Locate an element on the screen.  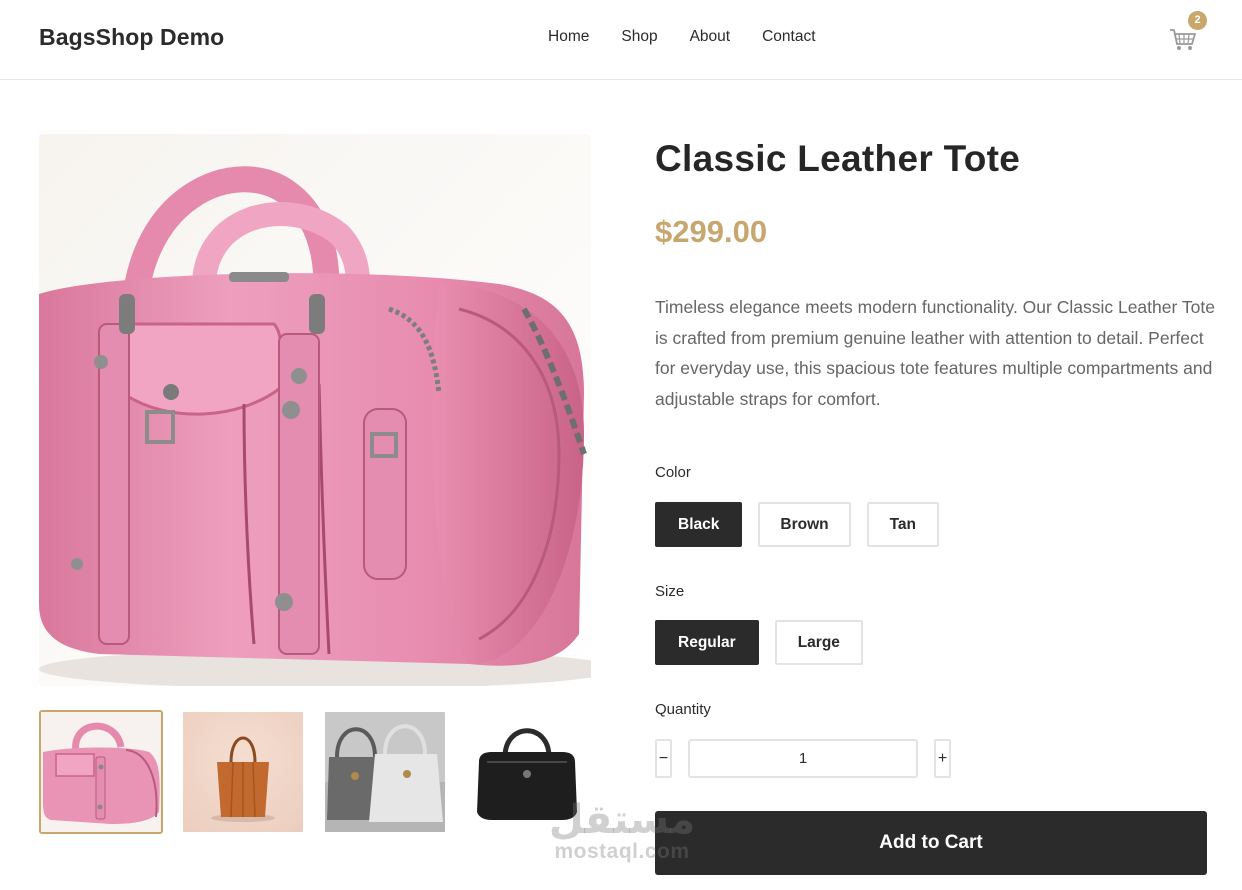
watermark-arabic: مستقل is located at coordinates (622, 820).